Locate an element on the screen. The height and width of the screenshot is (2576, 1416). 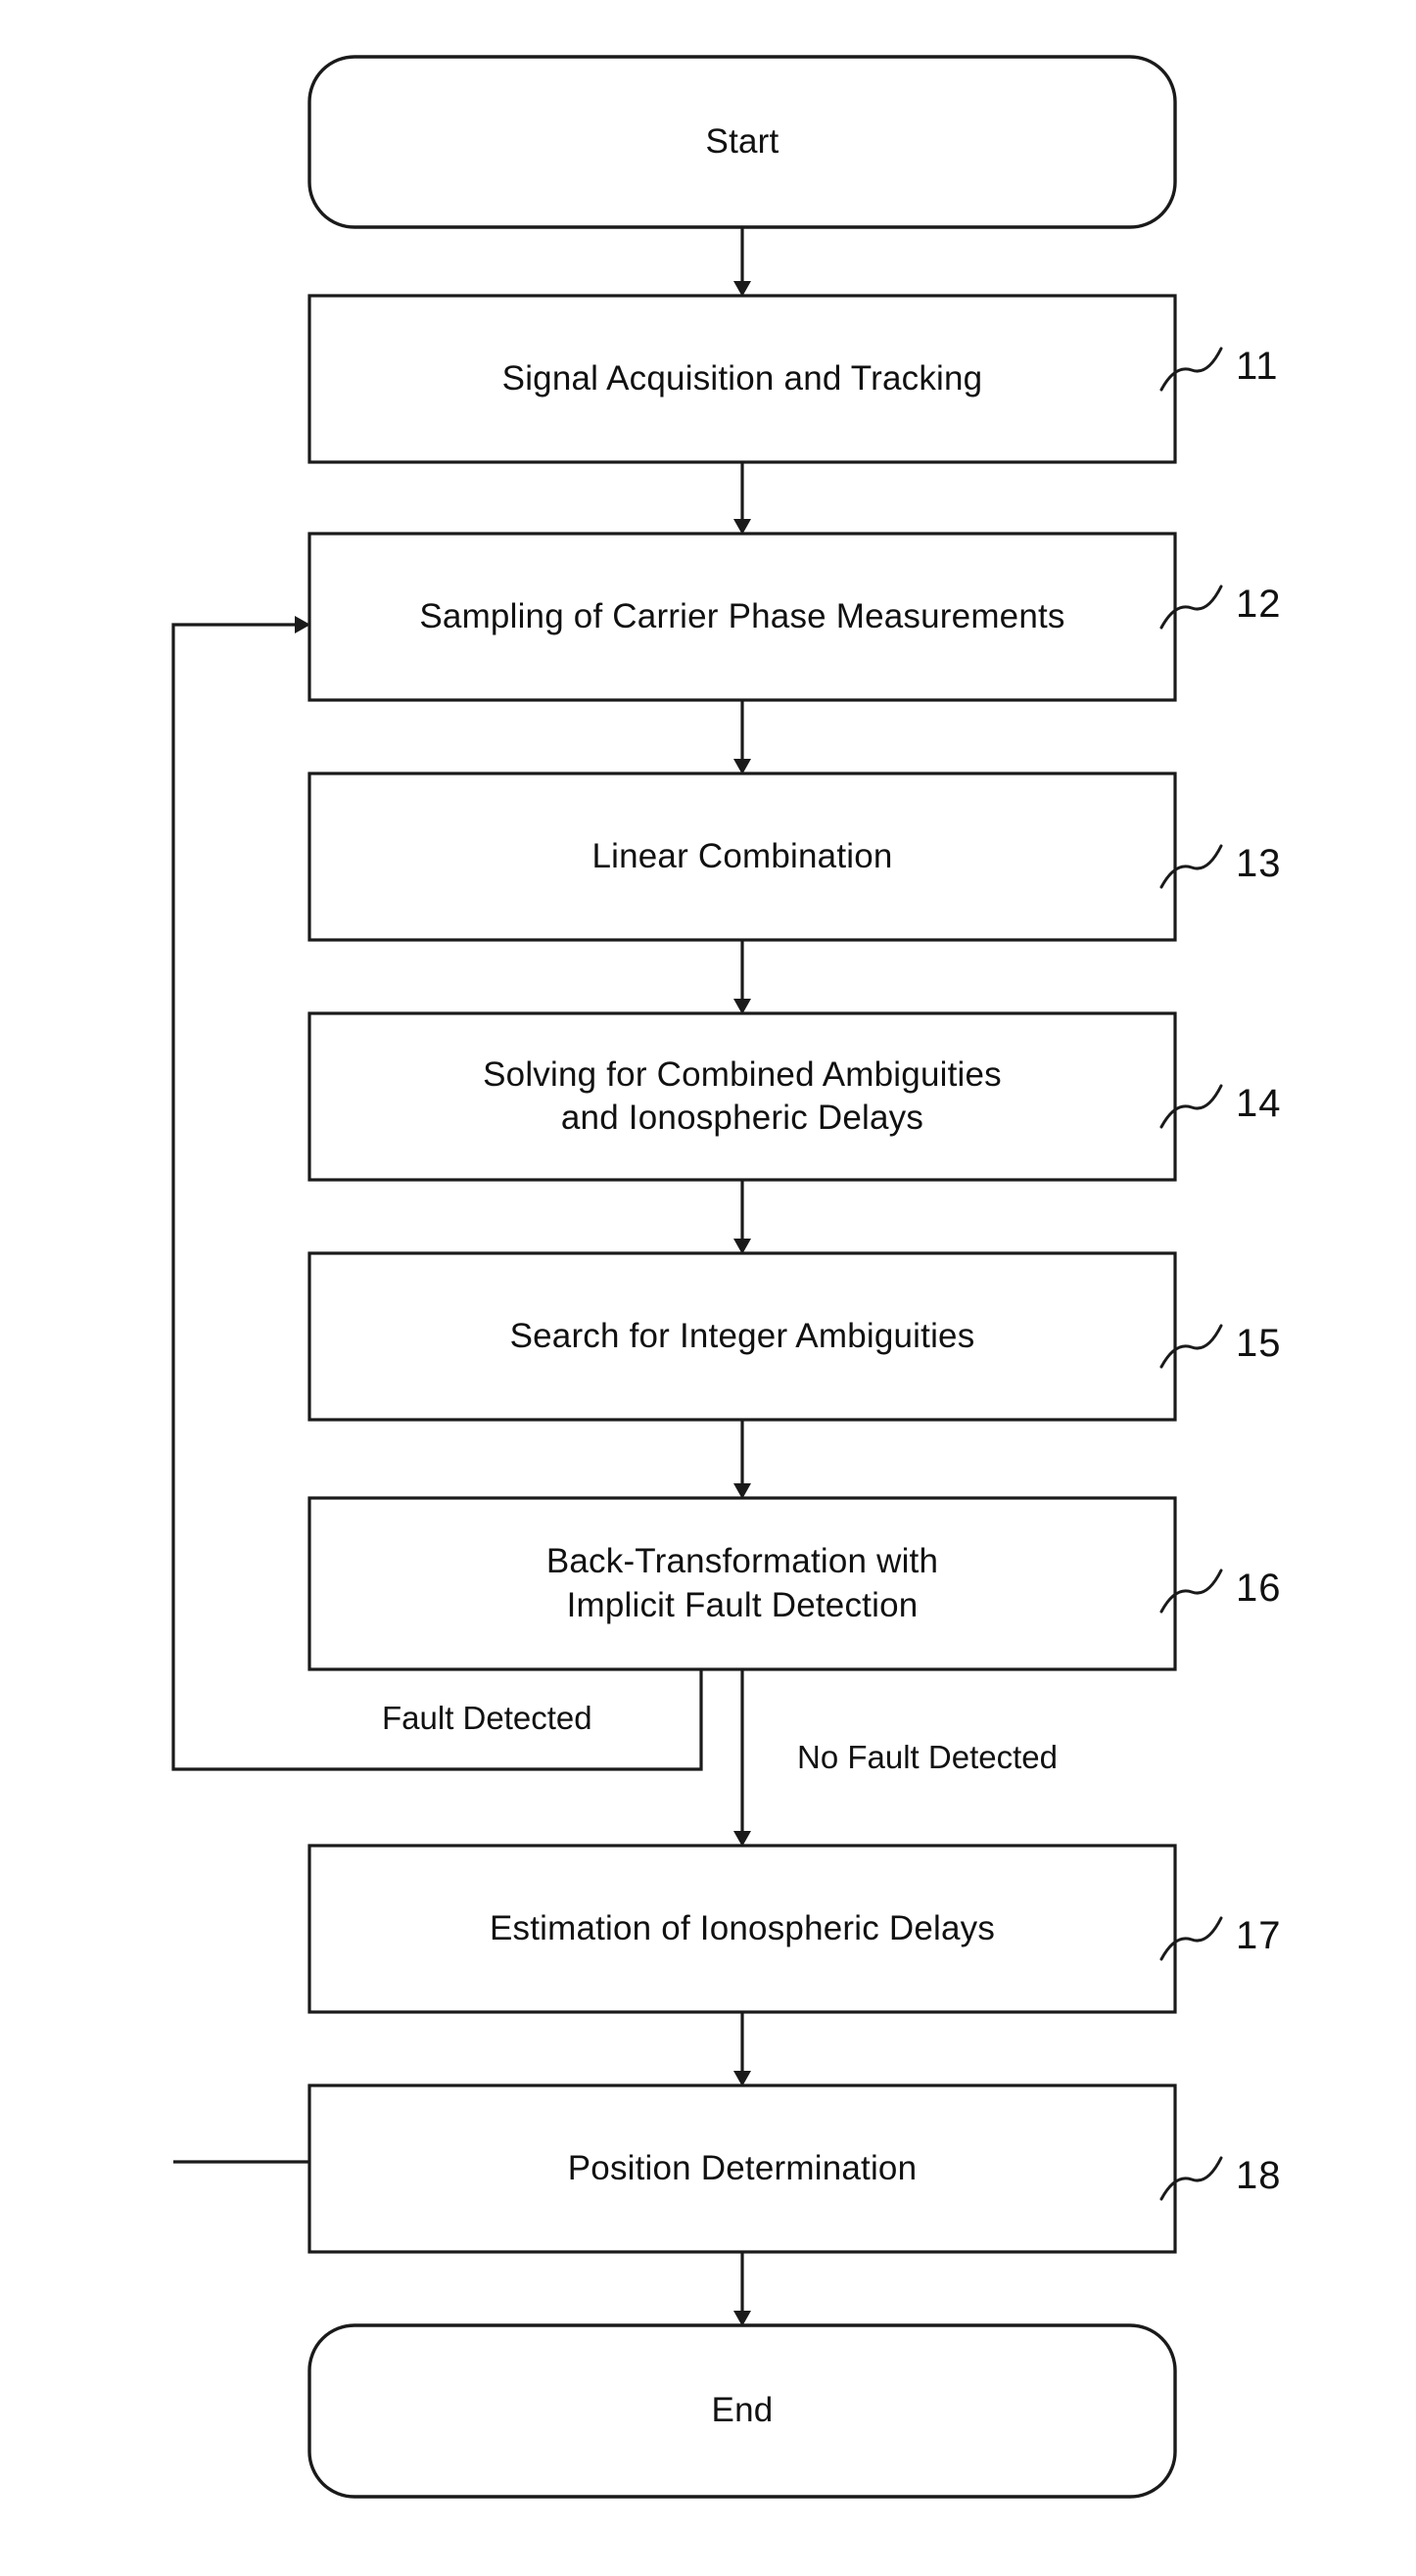
node-17-shape is located at coordinates (742, 1929).